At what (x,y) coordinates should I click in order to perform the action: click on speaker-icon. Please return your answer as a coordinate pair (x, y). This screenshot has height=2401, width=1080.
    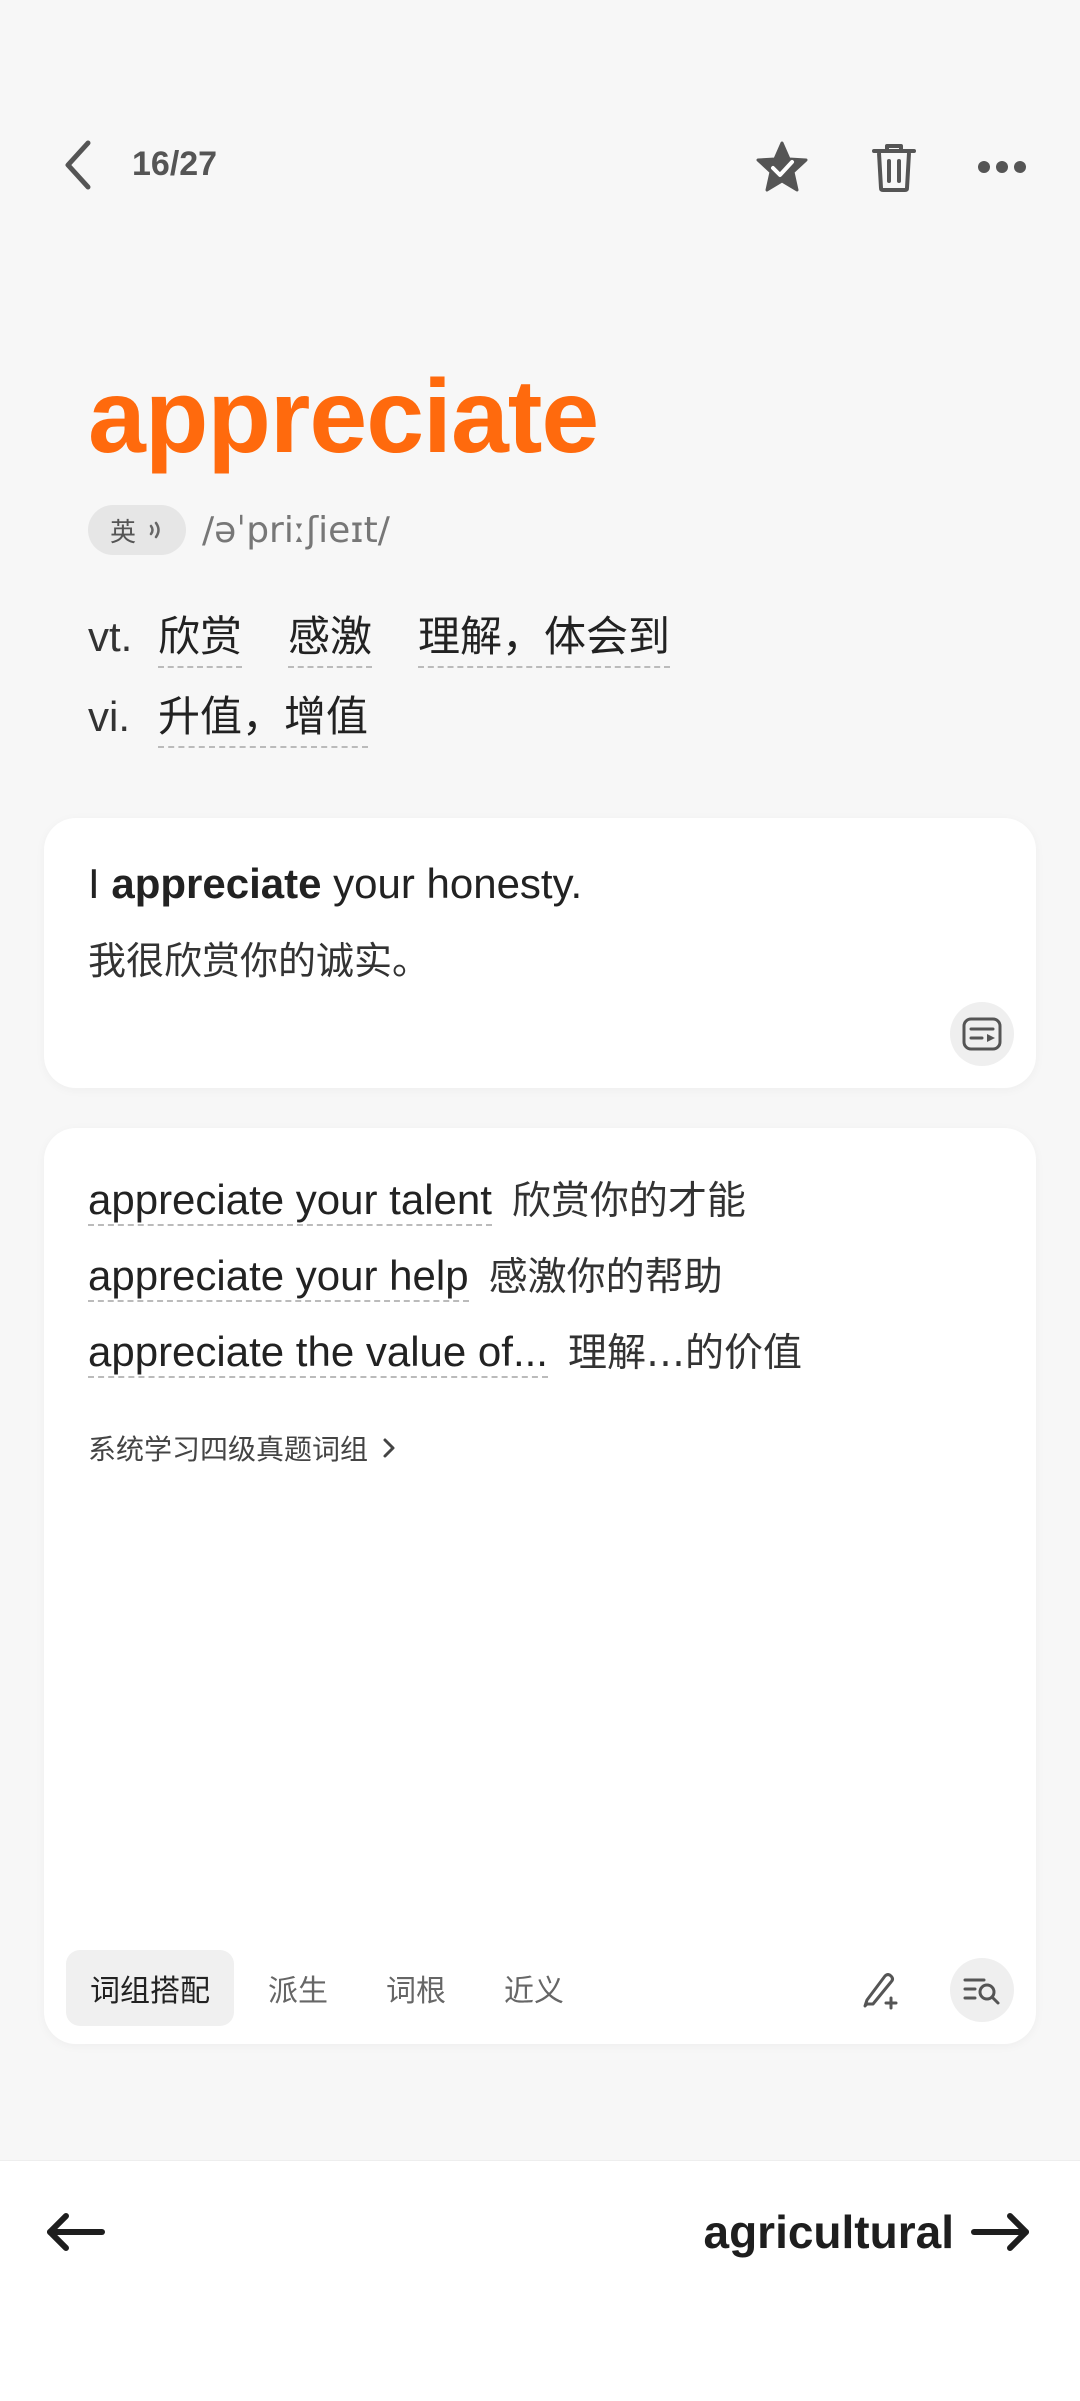
    Looking at the image, I should click on (154, 530).